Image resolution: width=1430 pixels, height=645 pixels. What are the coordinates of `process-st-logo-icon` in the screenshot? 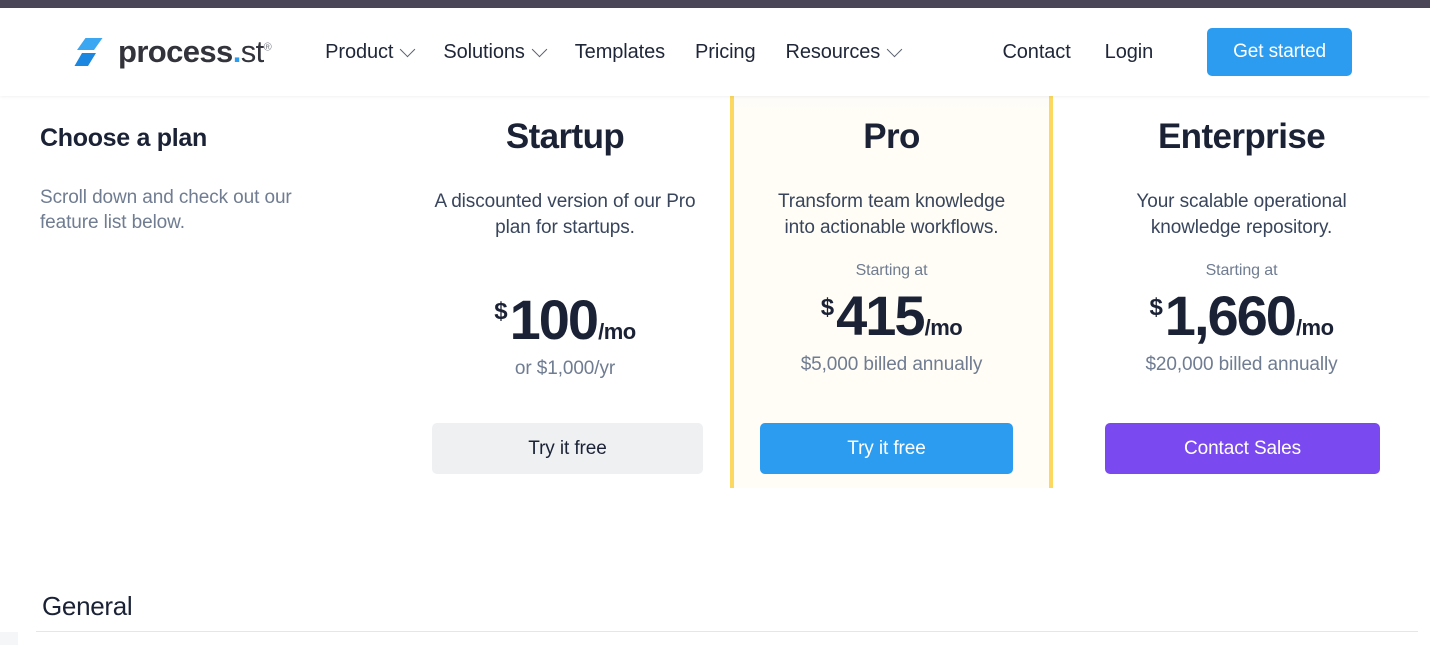 It's located at (91, 52).